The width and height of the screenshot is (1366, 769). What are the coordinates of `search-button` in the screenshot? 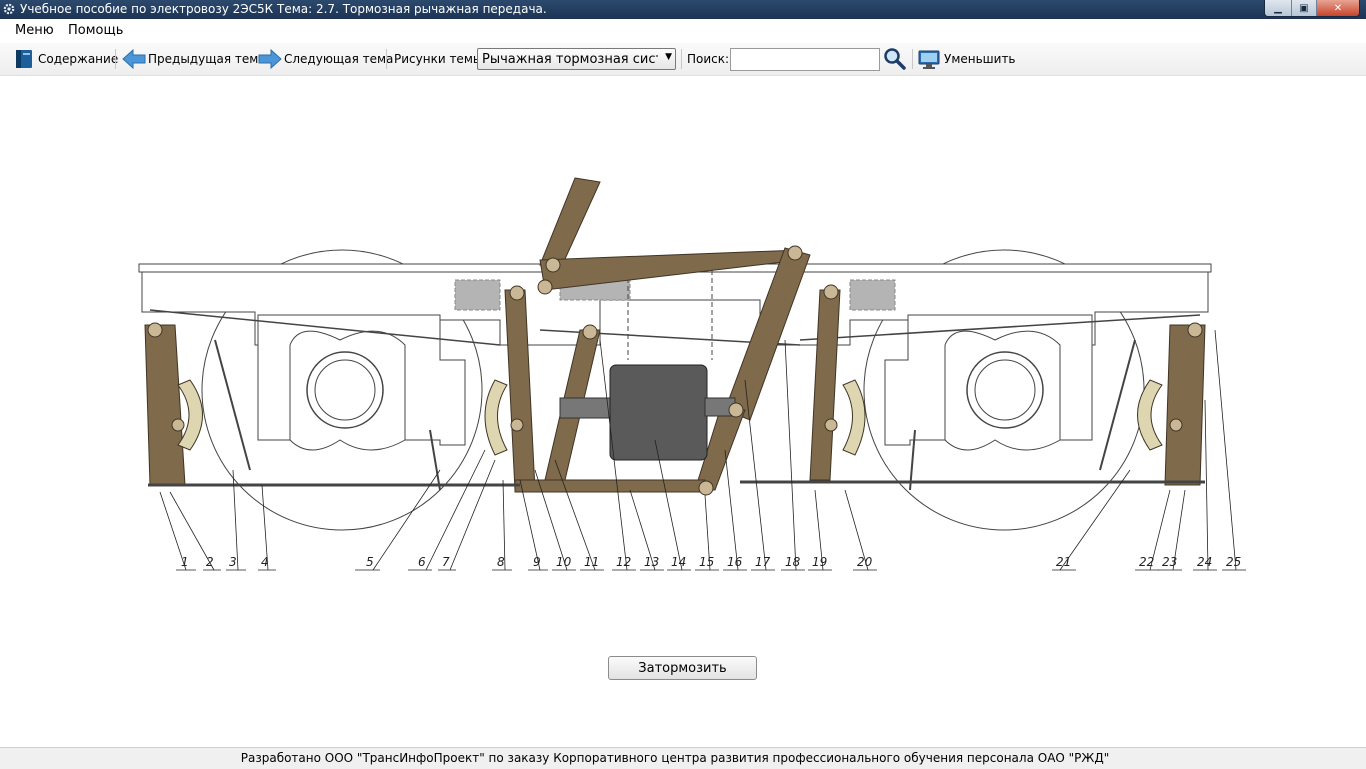 It's located at (895, 59).